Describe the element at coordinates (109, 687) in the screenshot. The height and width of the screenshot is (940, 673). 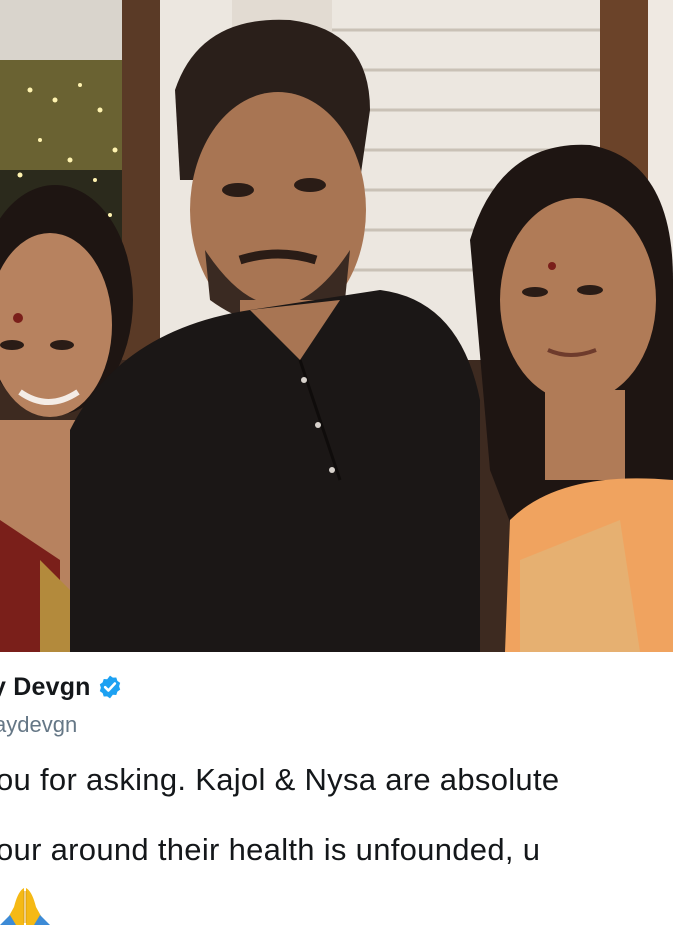
I see `verified-badge-icon` at that location.